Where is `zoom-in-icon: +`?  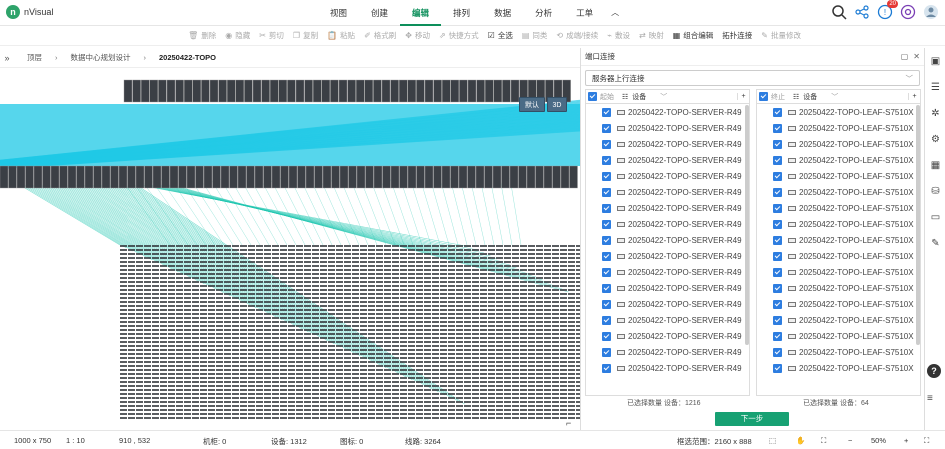 zoom-in-icon: + is located at coordinates (906, 440).